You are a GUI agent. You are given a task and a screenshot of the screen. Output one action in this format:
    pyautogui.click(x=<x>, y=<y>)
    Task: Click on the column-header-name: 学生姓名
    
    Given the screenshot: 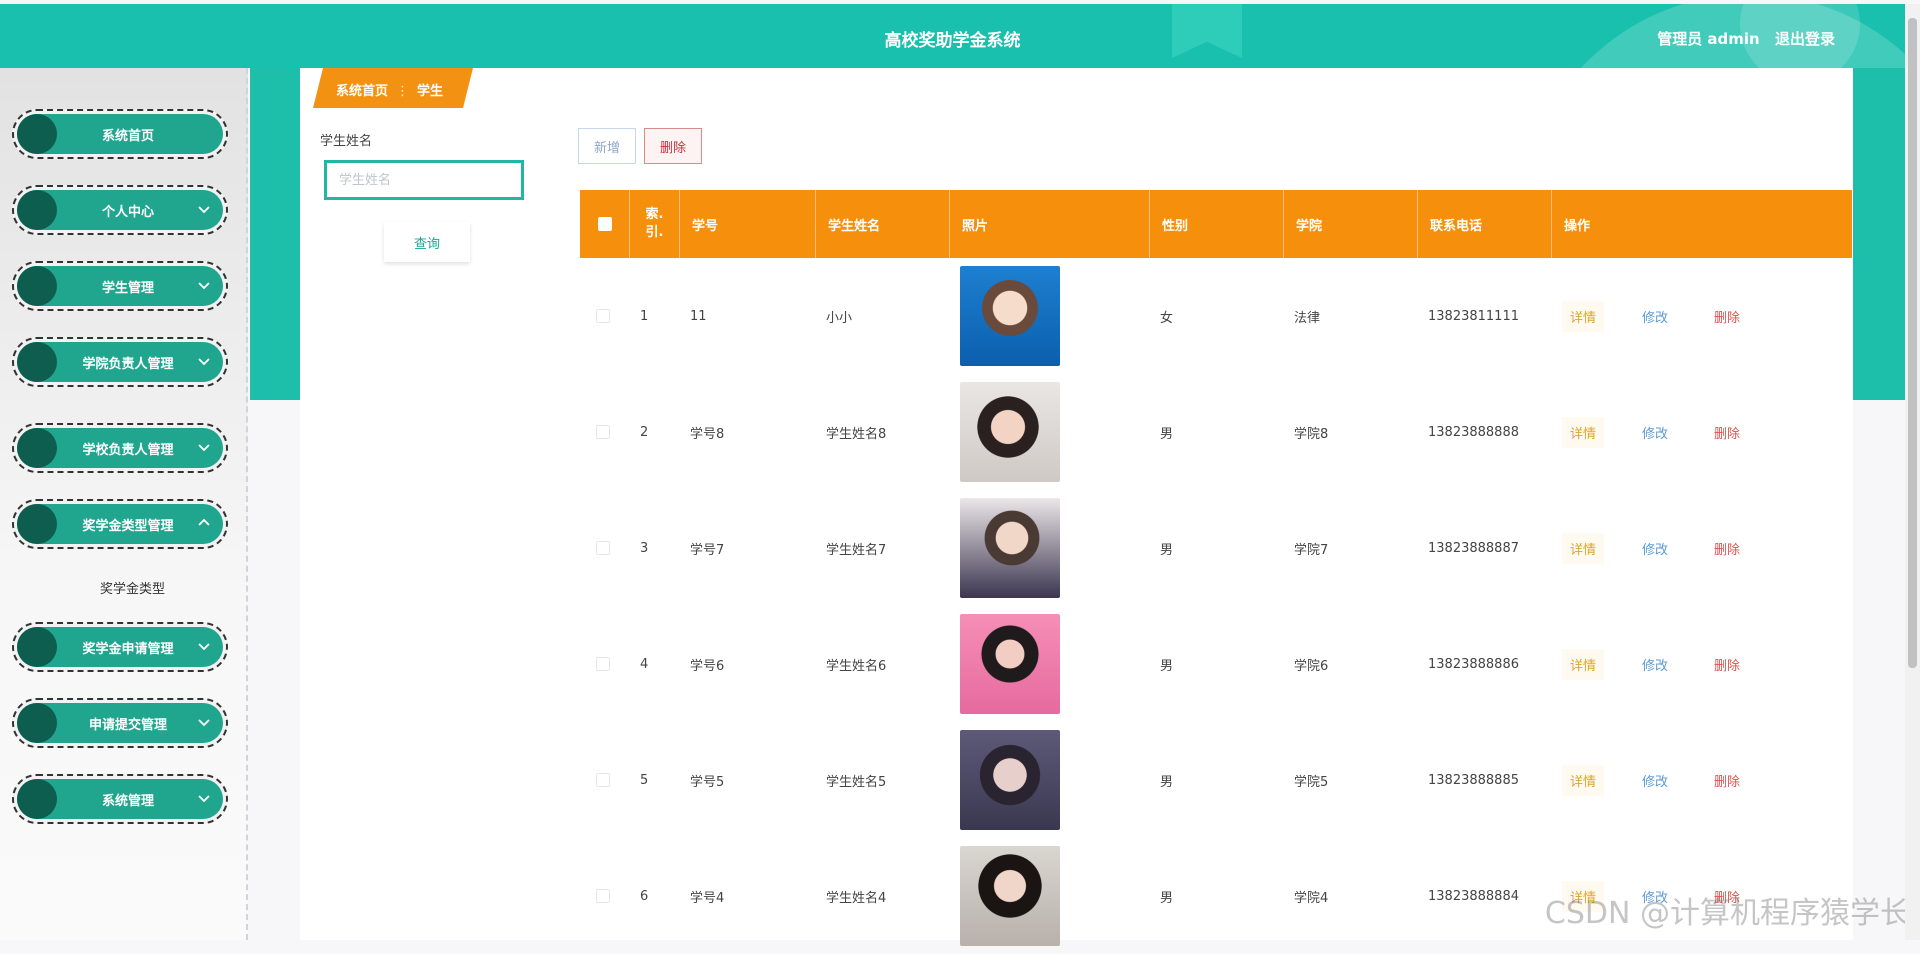 What is the action you would take?
    pyautogui.click(x=883, y=224)
    